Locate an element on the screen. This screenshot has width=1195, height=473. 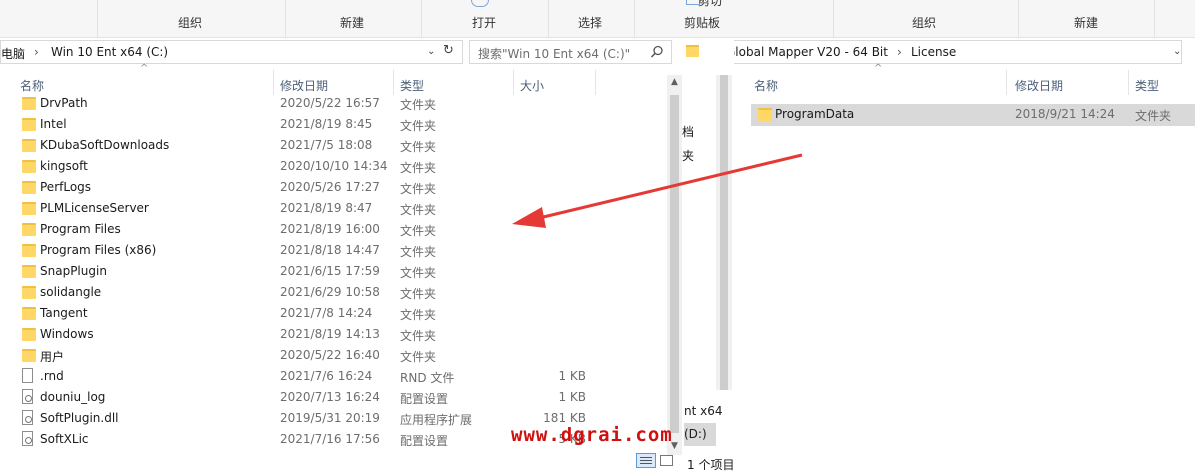
watermark-text: www.dgrai.com is located at coordinates (592, 435).